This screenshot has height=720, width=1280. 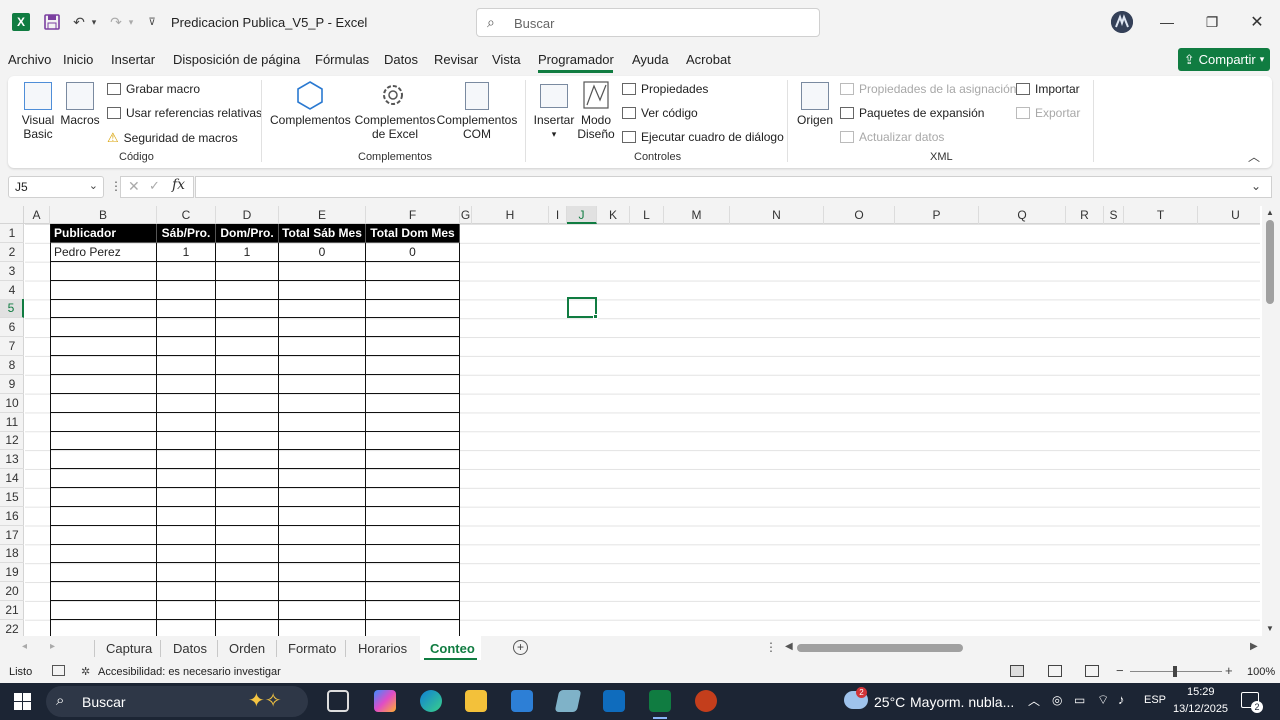 I want to click on normal-view-icon, so click(x=1017, y=671).